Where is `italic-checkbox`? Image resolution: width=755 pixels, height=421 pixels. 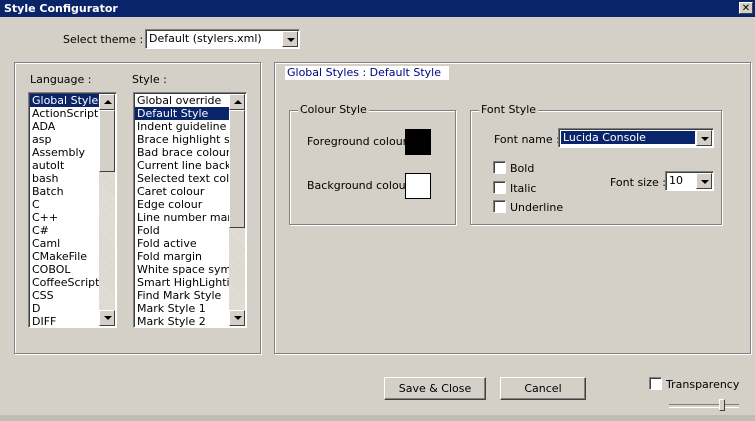
italic-checkbox is located at coordinates (499, 187).